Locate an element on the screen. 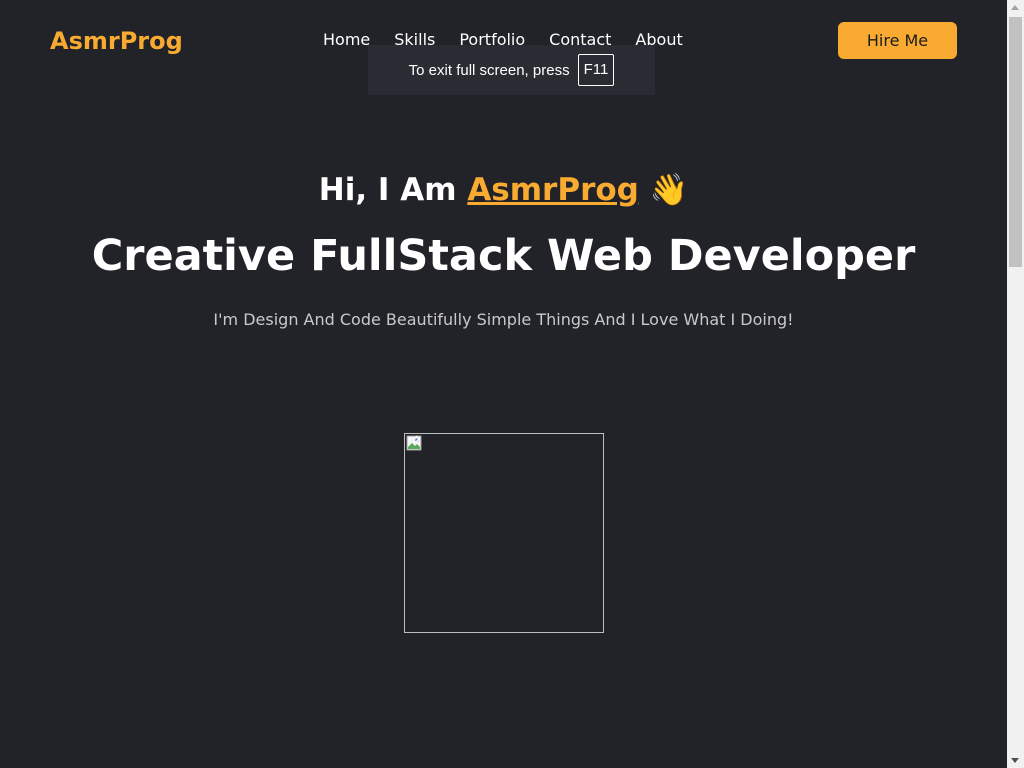  toast-text: To exit full screen, press is located at coordinates (489, 70).